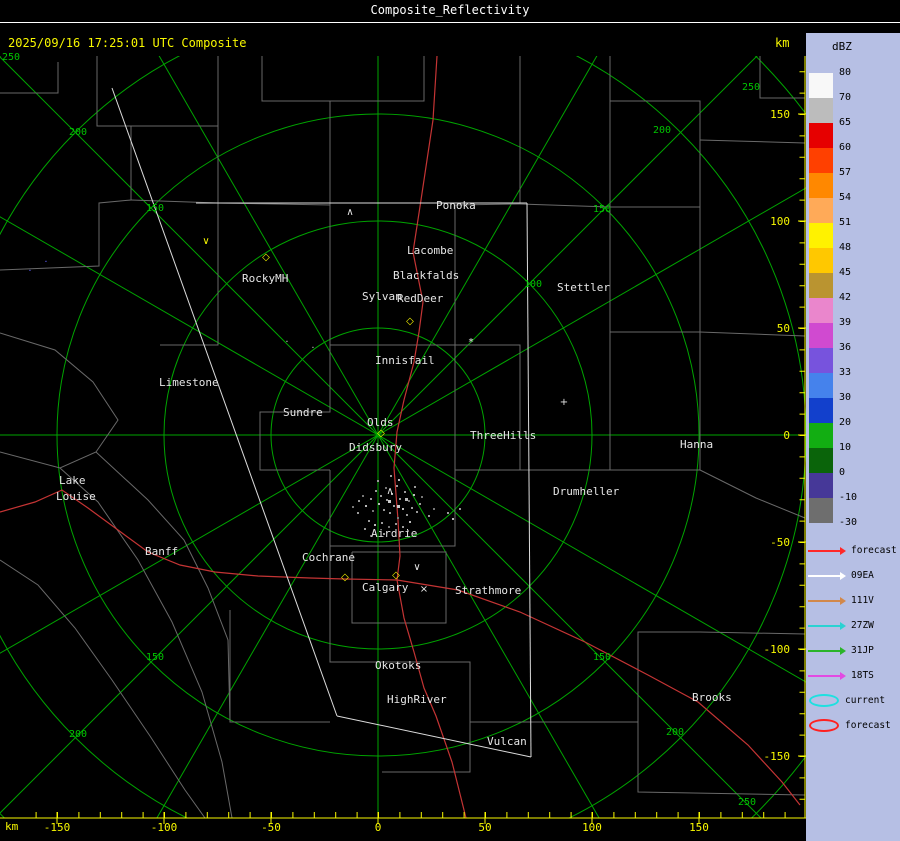 The height and width of the screenshot is (841, 900). What do you see at coordinates (507, 741) in the screenshot?
I see `city-label: Vulcan` at bounding box center [507, 741].